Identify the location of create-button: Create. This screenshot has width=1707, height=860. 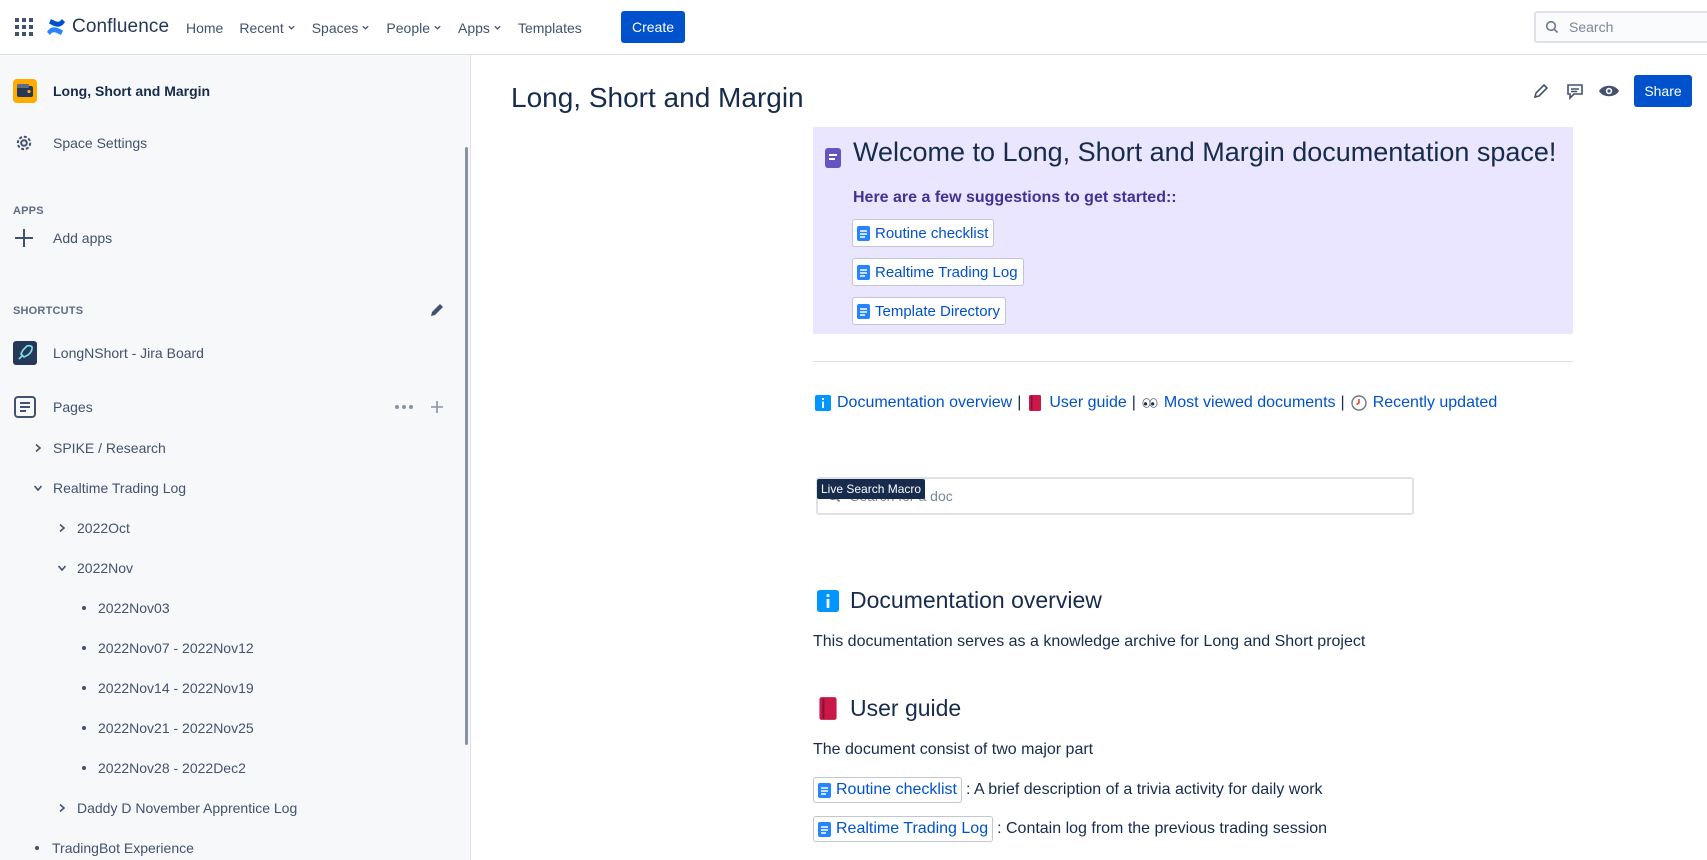
(653, 27).